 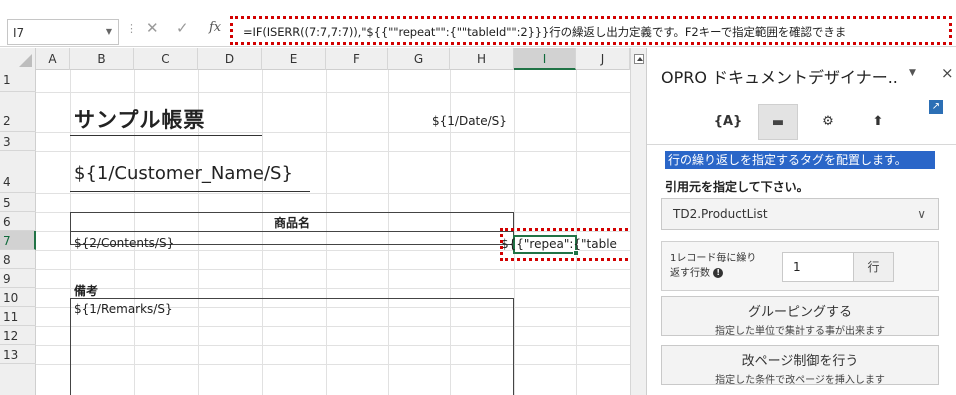 What do you see at coordinates (469, 121) in the screenshot?
I see `date-tag-cell: ${1/Date/S}` at bounding box center [469, 121].